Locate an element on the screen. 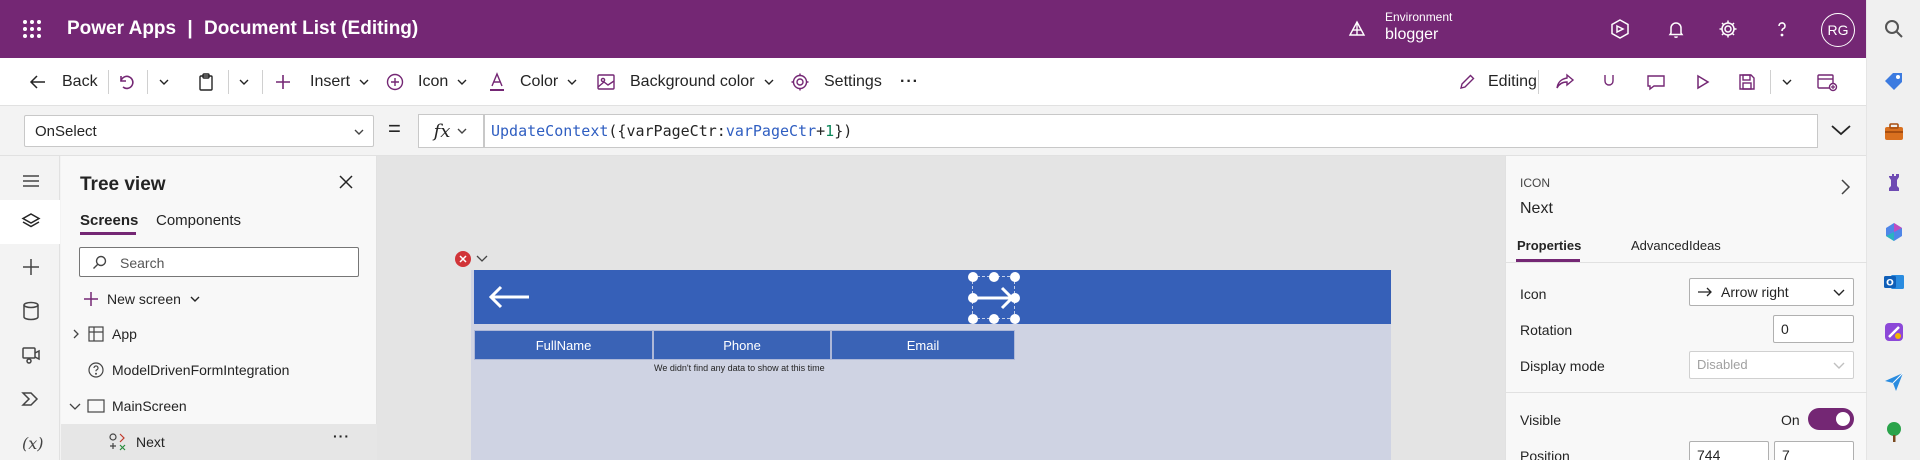 Image resolution: width=1920 pixels, height=460 pixels. close-tree-view-button is located at coordinates (346, 182).